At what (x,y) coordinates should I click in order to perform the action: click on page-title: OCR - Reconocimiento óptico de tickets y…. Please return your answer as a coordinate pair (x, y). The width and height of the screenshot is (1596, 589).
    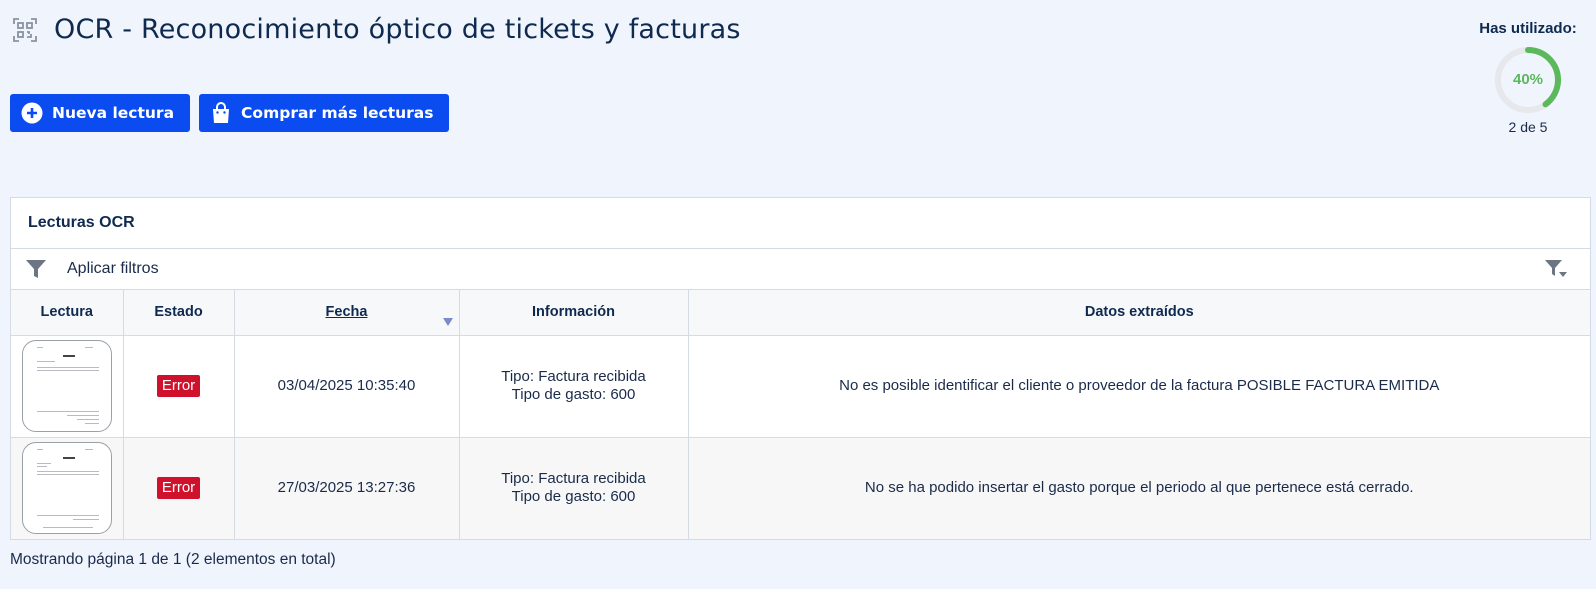
    Looking at the image, I should click on (397, 29).